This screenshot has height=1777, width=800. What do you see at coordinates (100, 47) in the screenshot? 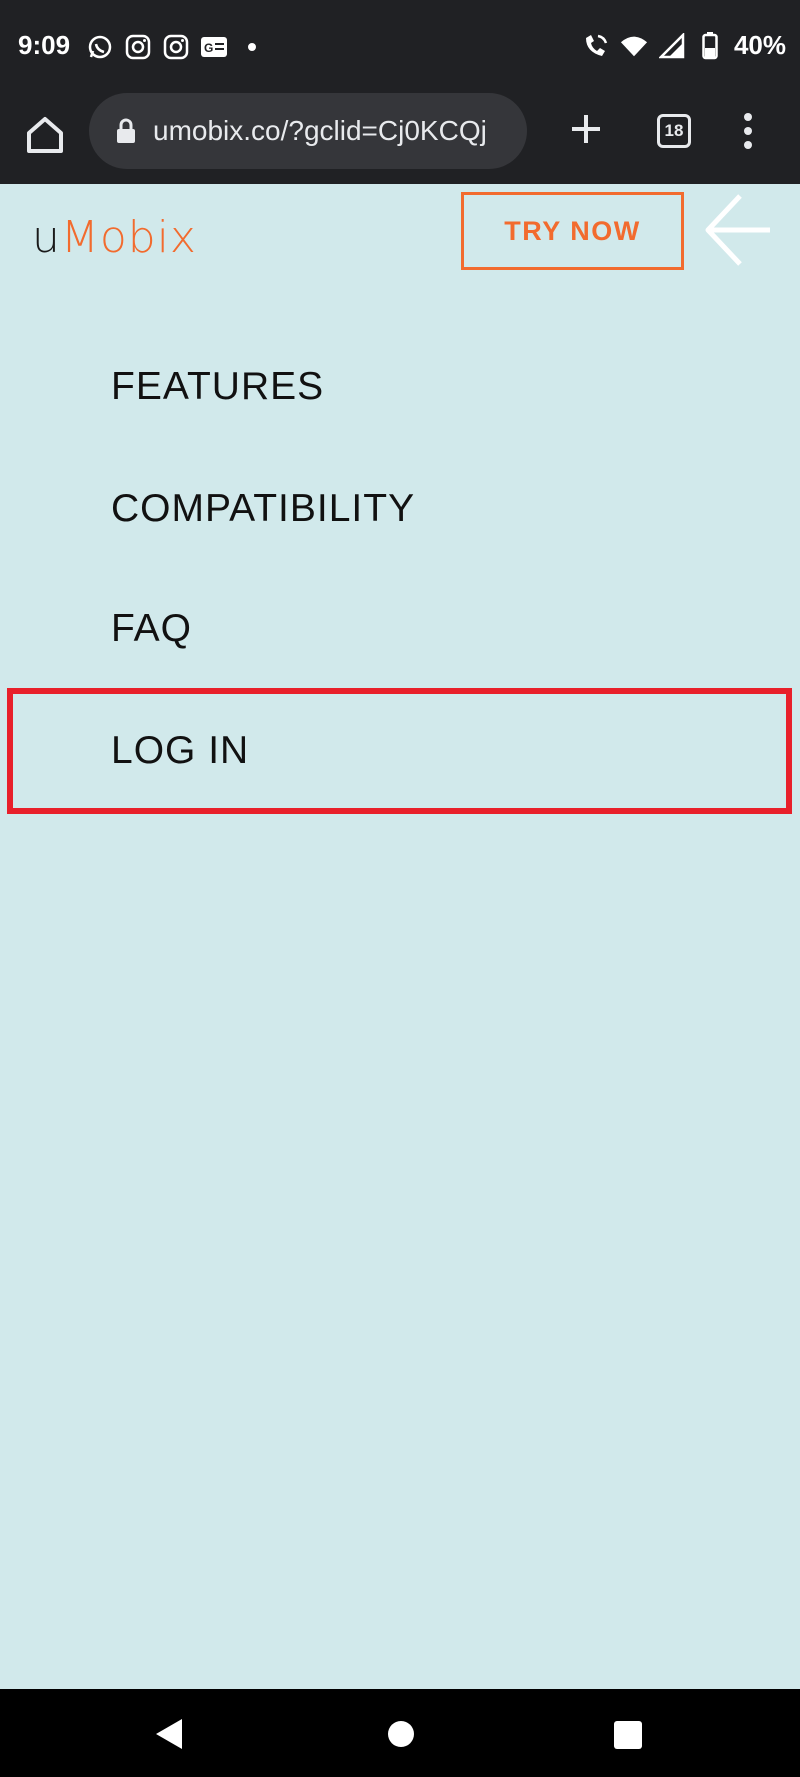
I see `whatsapp-icon` at bounding box center [100, 47].